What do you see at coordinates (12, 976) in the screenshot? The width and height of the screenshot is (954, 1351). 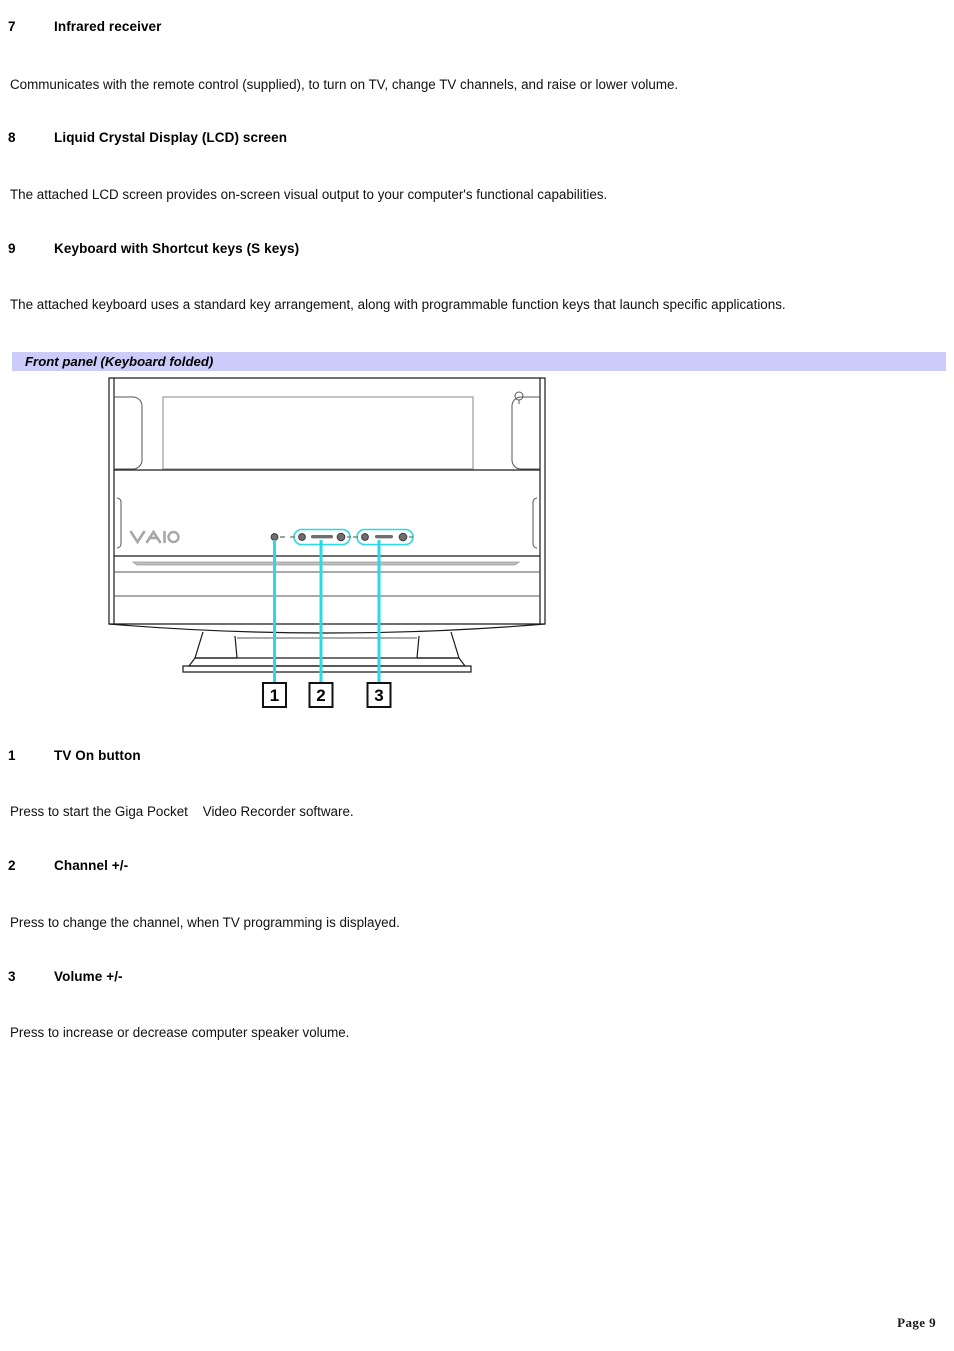 I see `feature-number-3: 3` at bounding box center [12, 976].